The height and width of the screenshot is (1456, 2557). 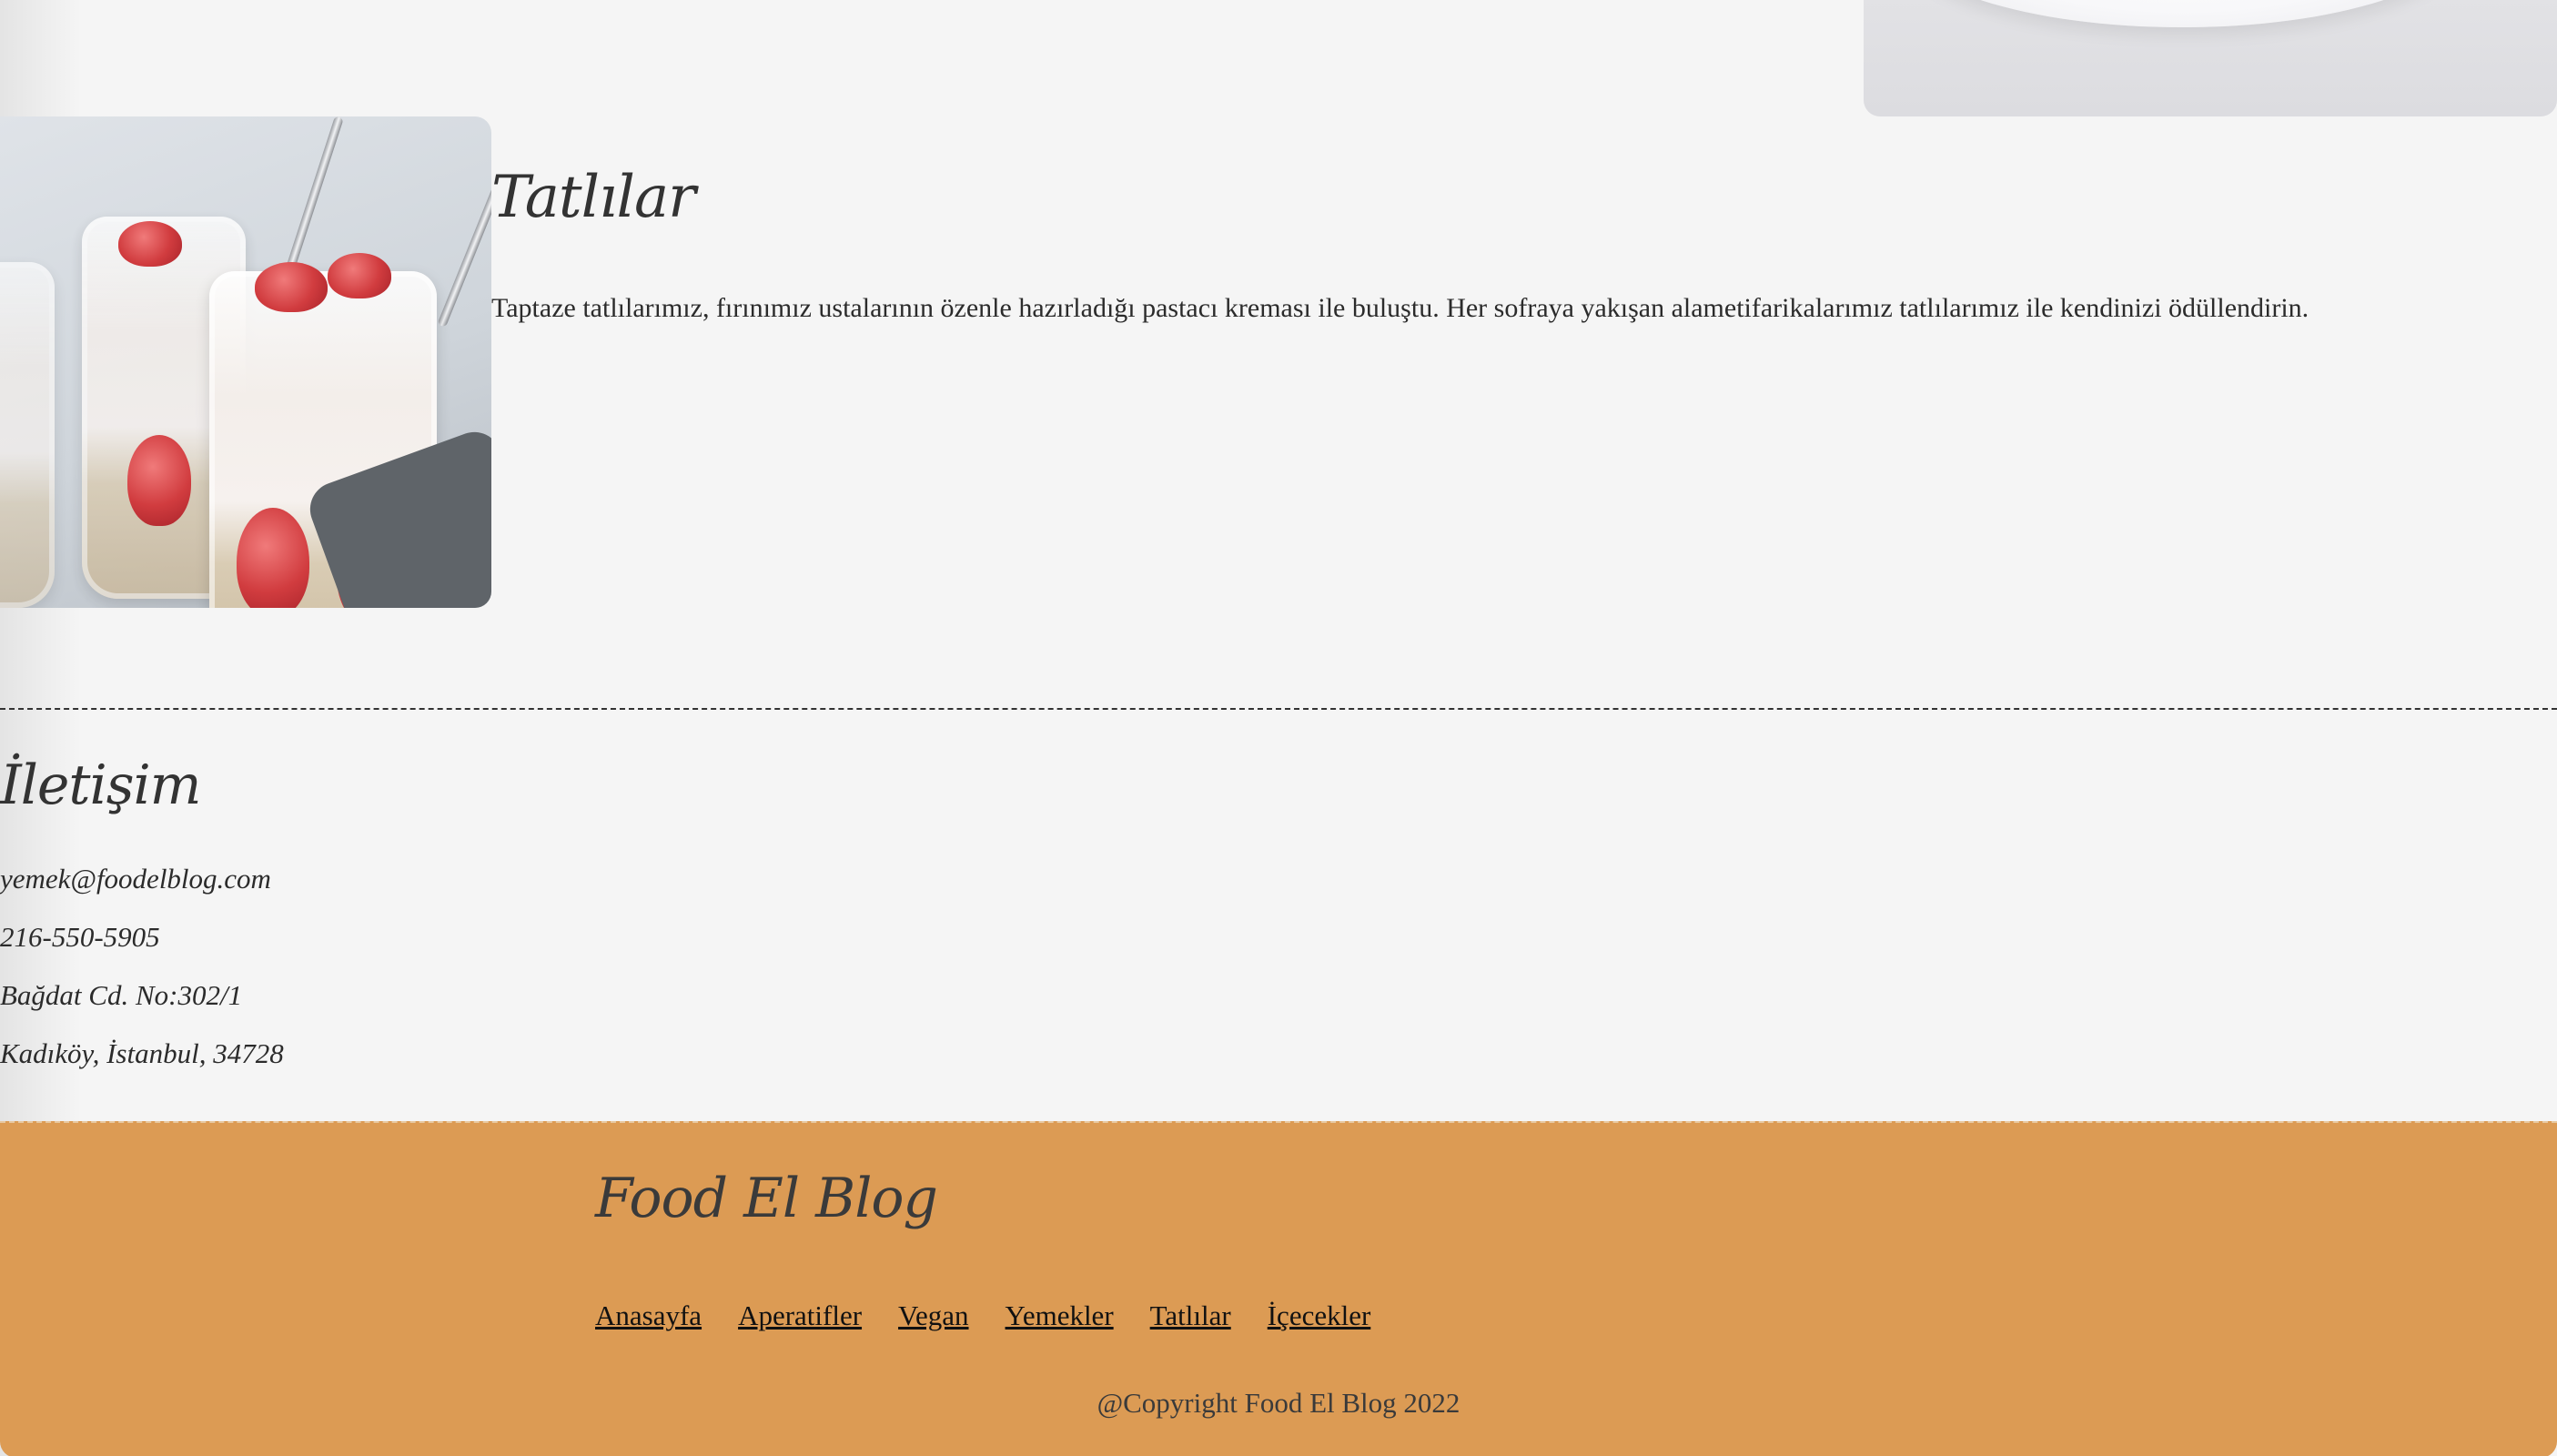 I want to click on plate-image, so click(x=2210, y=58).